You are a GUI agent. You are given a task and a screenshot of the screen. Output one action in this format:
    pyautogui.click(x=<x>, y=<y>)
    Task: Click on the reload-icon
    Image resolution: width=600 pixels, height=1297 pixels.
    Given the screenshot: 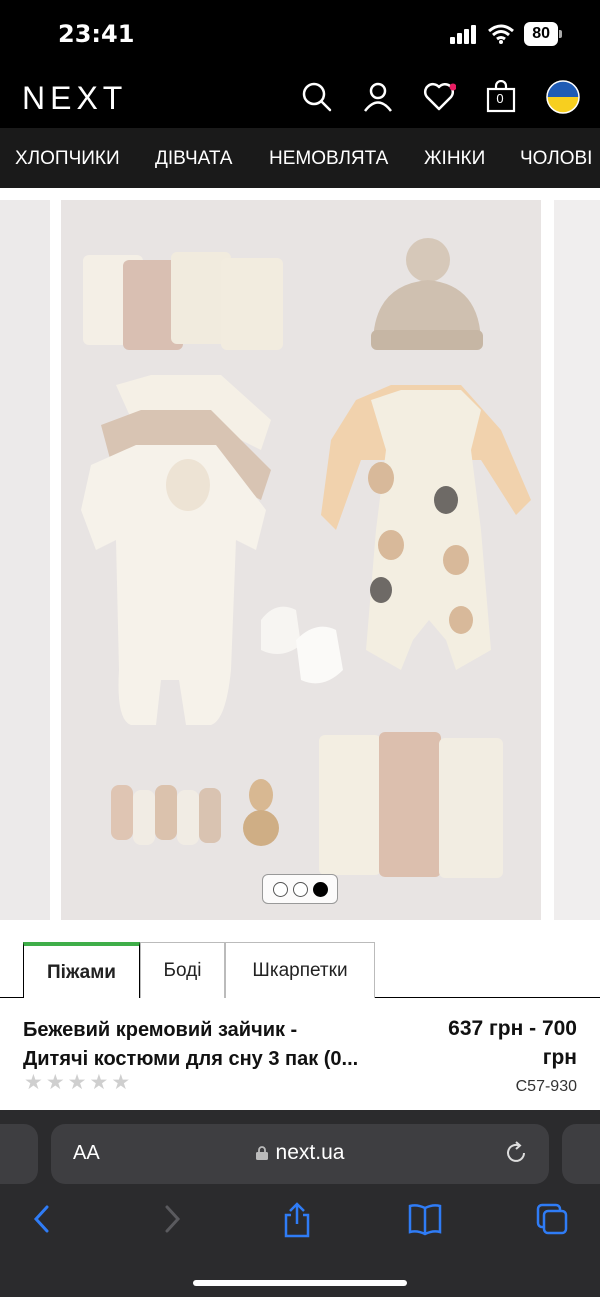 What is the action you would take?
    pyautogui.click(x=516, y=1153)
    